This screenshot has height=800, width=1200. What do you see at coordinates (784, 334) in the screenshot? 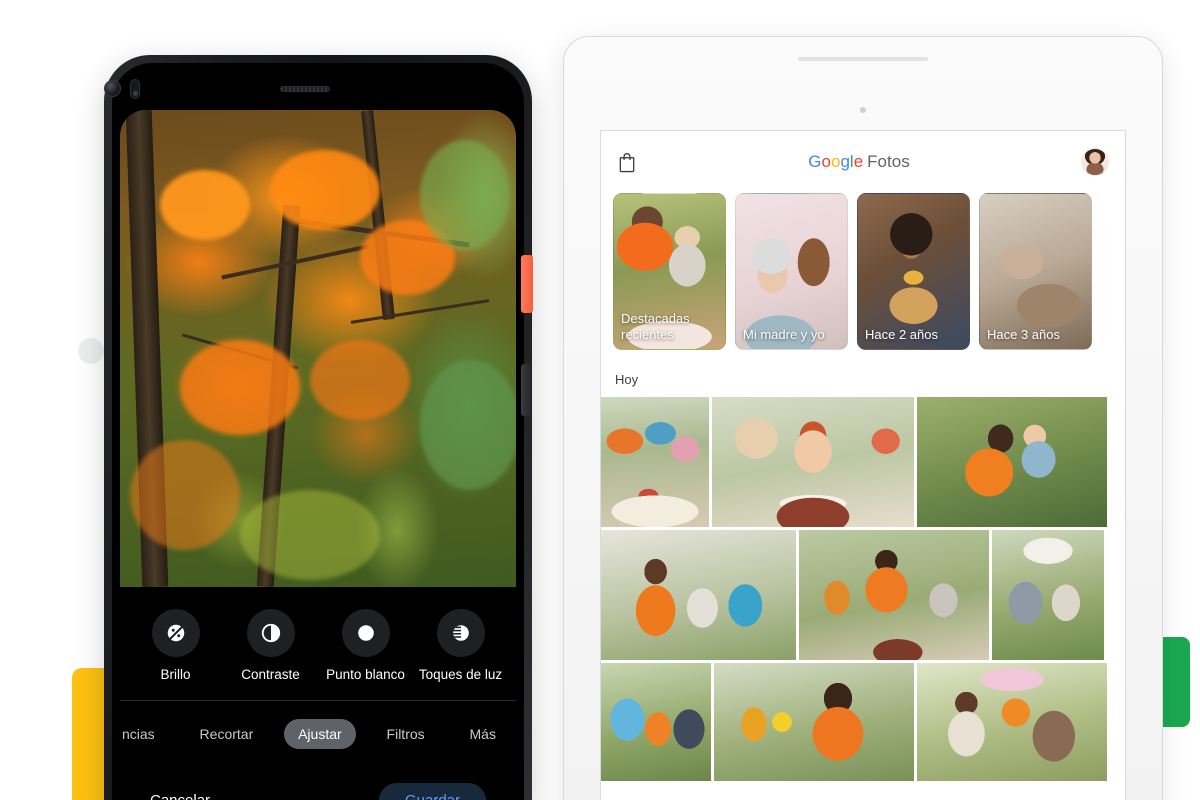
I see `memory-card-label: Mi madre y yo` at bounding box center [784, 334].